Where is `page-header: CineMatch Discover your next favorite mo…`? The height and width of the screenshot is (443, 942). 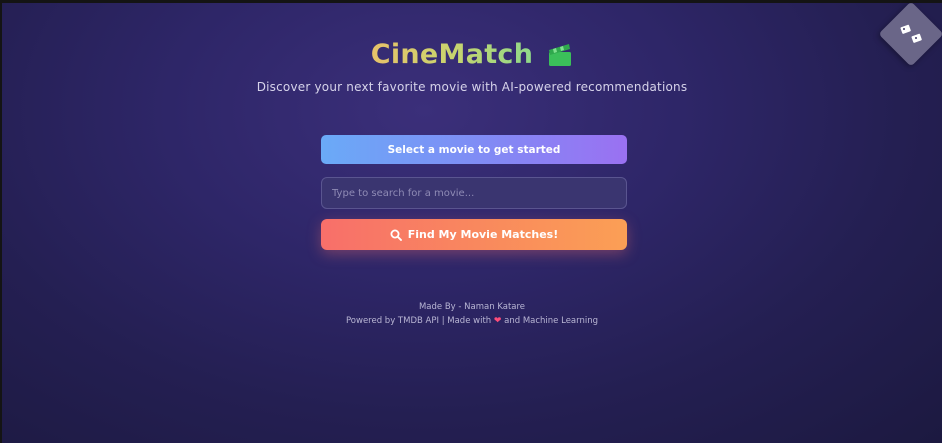
page-header: CineMatch Discover your next favorite mo… is located at coordinates (472, 66).